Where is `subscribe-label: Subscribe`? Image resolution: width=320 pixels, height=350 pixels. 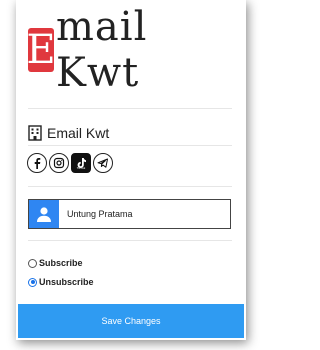
subscribe-label: Subscribe is located at coordinates (61, 263).